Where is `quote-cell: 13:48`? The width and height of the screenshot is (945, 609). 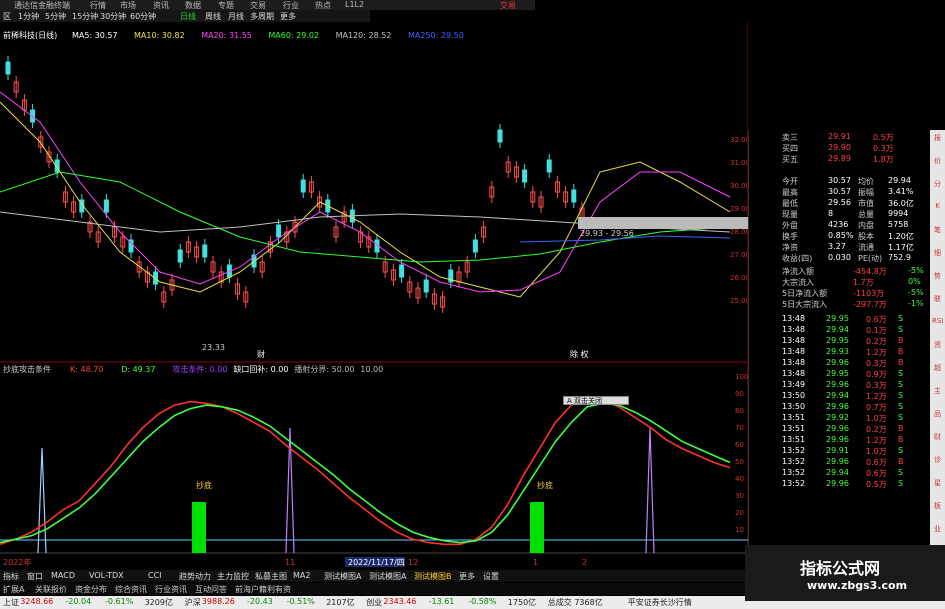 quote-cell: 13:48 is located at coordinates (794, 351).